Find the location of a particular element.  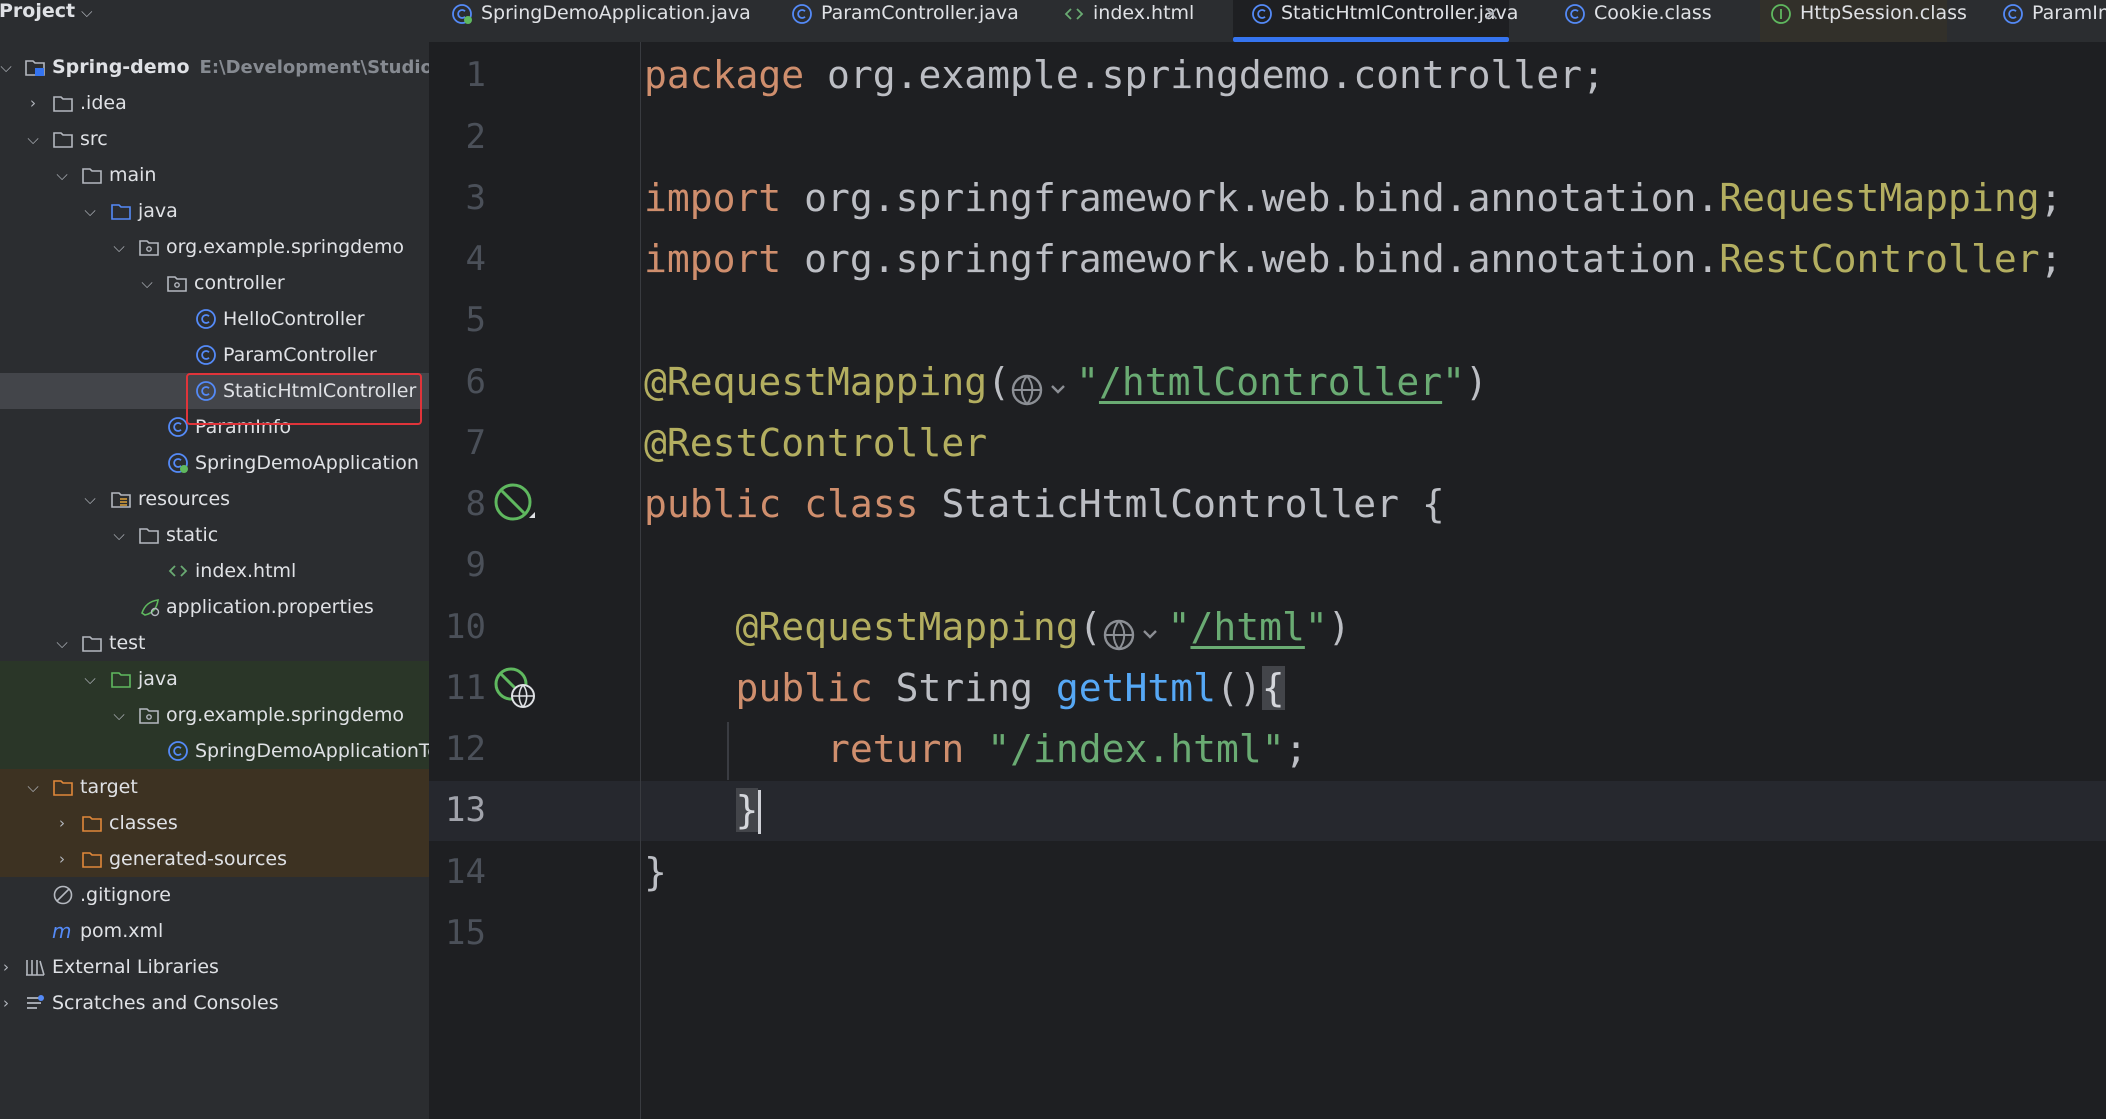

tree-item-main: ⌵ main is located at coordinates (214, 175).